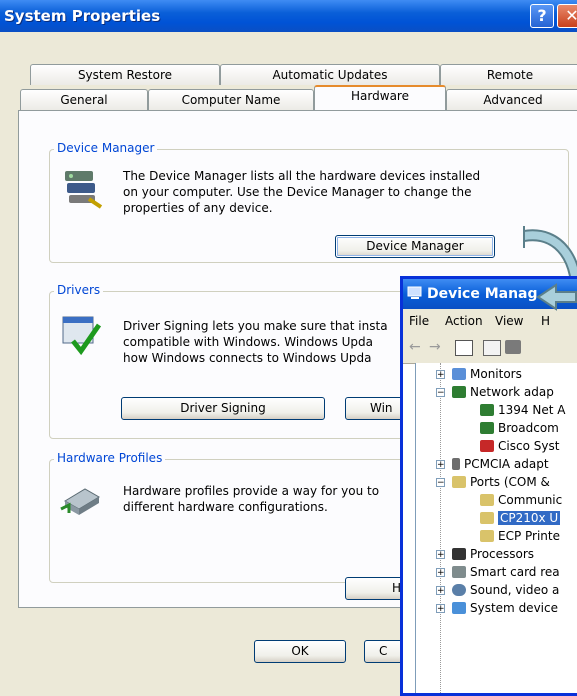 The width and height of the screenshot is (577, 696). Describe the element at coordinates (440, 555) in the screenshot. I see `expander-processors: +` at that location.